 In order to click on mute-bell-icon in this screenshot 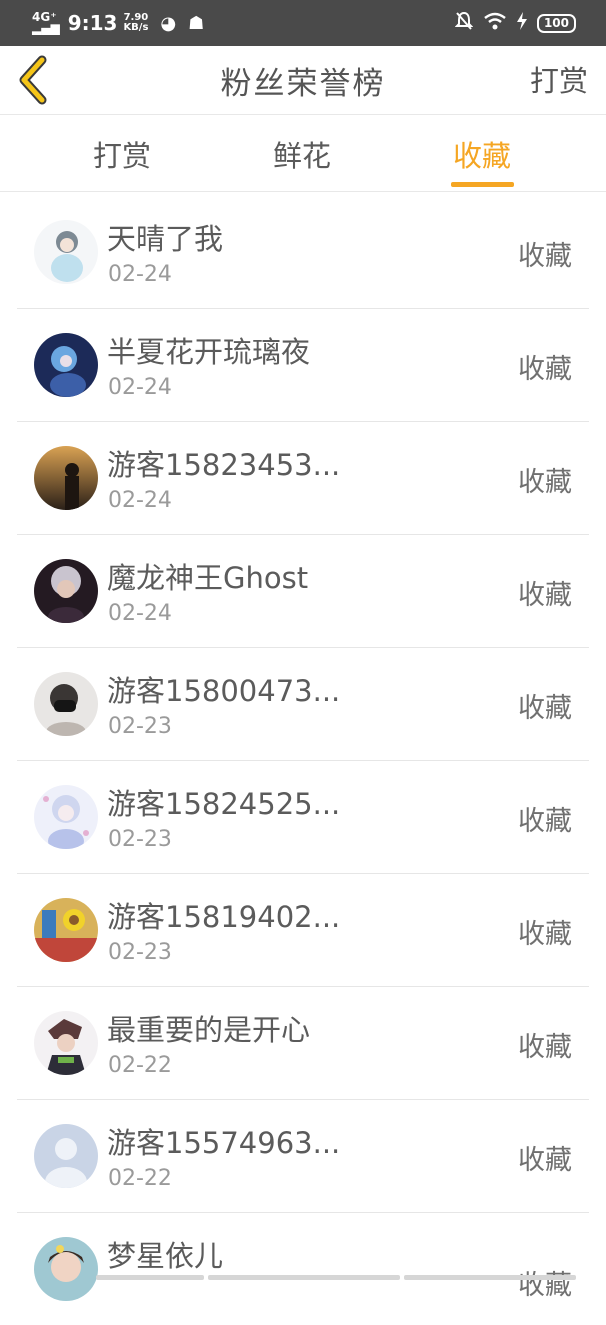, I will do `click(464, 23)`.